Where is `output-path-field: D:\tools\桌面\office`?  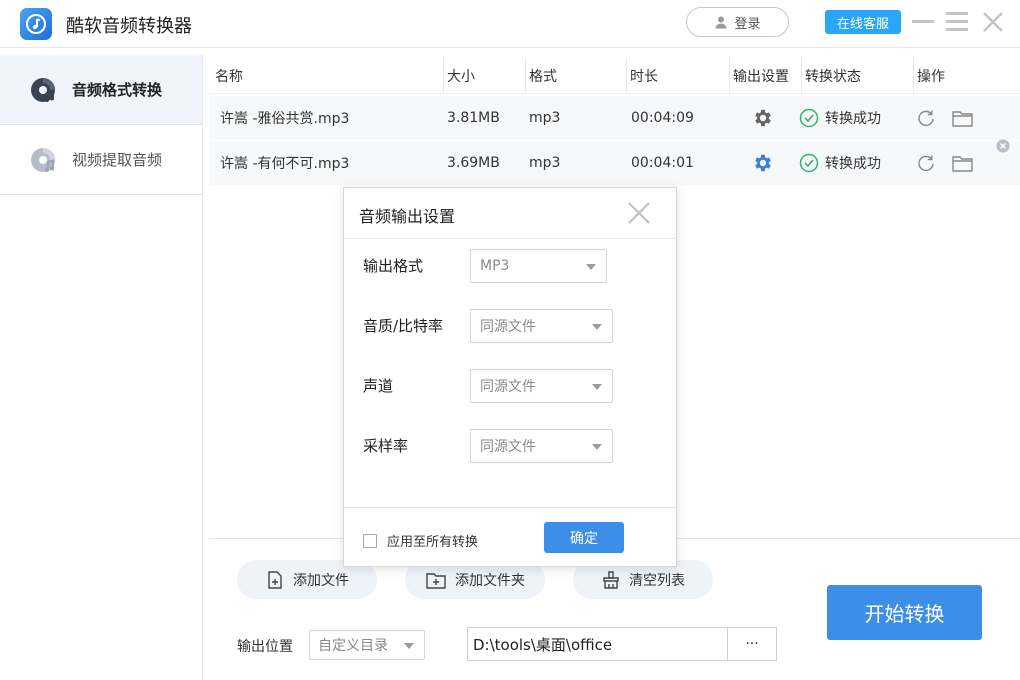
output-path-field: D:\tools\桌面\office is located at coordinates (597, 644).